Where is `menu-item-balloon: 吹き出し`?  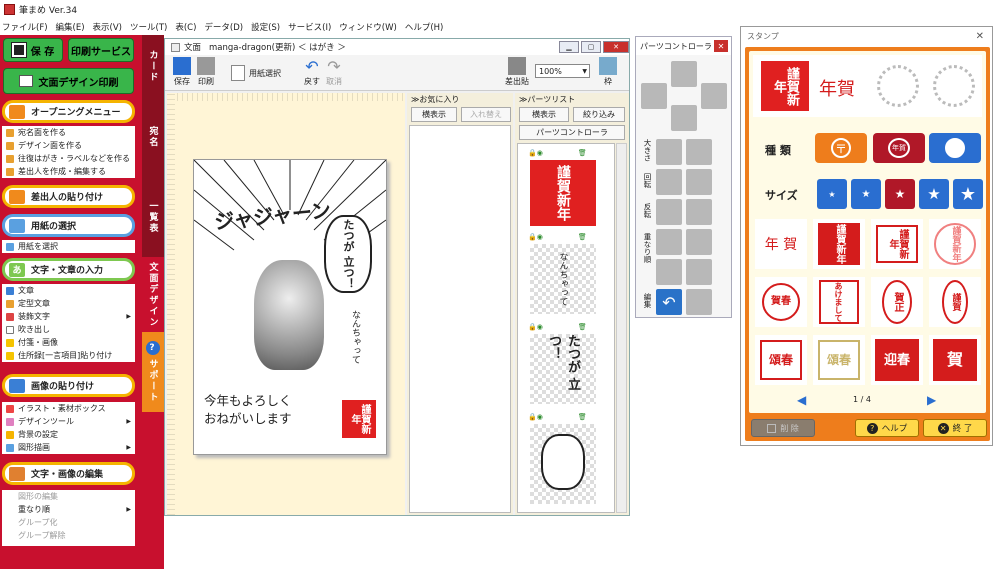
menu-item-balloon: 吹き出し is located at coordinates (68, 329).